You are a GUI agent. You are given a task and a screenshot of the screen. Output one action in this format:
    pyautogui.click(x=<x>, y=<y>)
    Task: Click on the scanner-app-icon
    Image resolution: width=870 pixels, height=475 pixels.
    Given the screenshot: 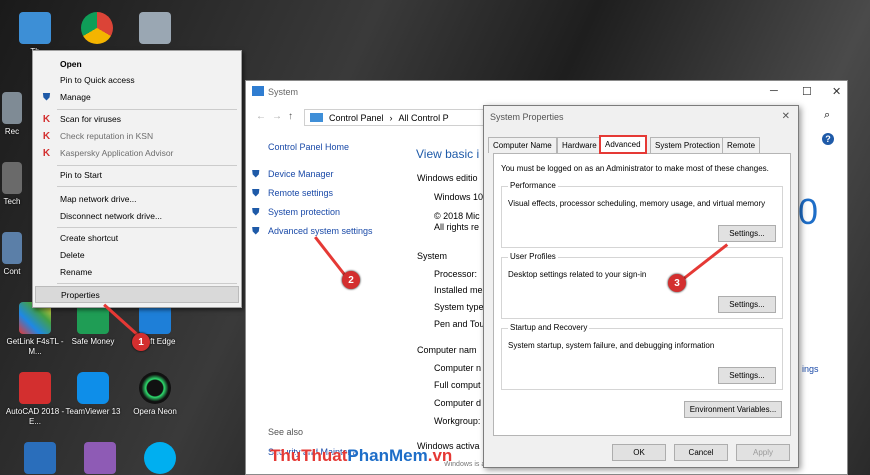 What is the action you would take?
    pyautogui.click(x=155, y=29)
    